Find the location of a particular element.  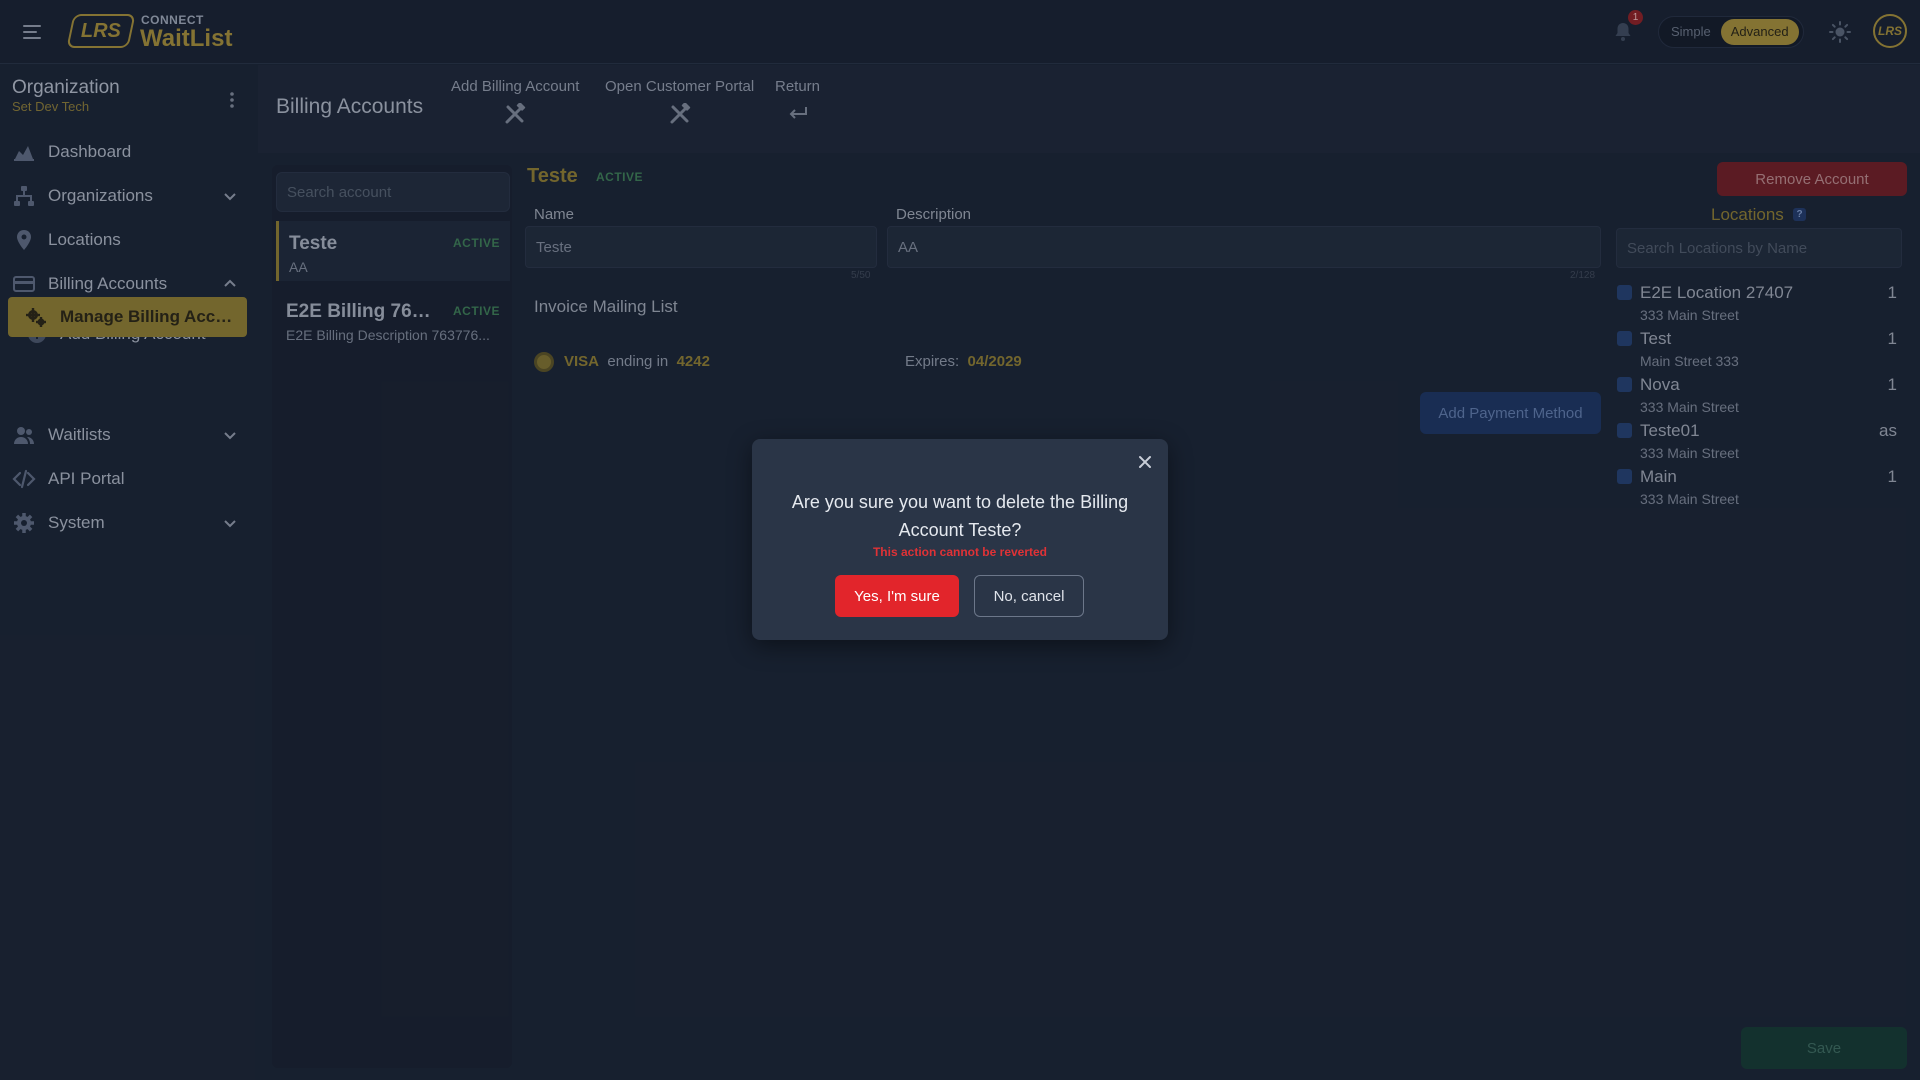

cancel-button: No, cancel is located at coordinates (1029, 596).